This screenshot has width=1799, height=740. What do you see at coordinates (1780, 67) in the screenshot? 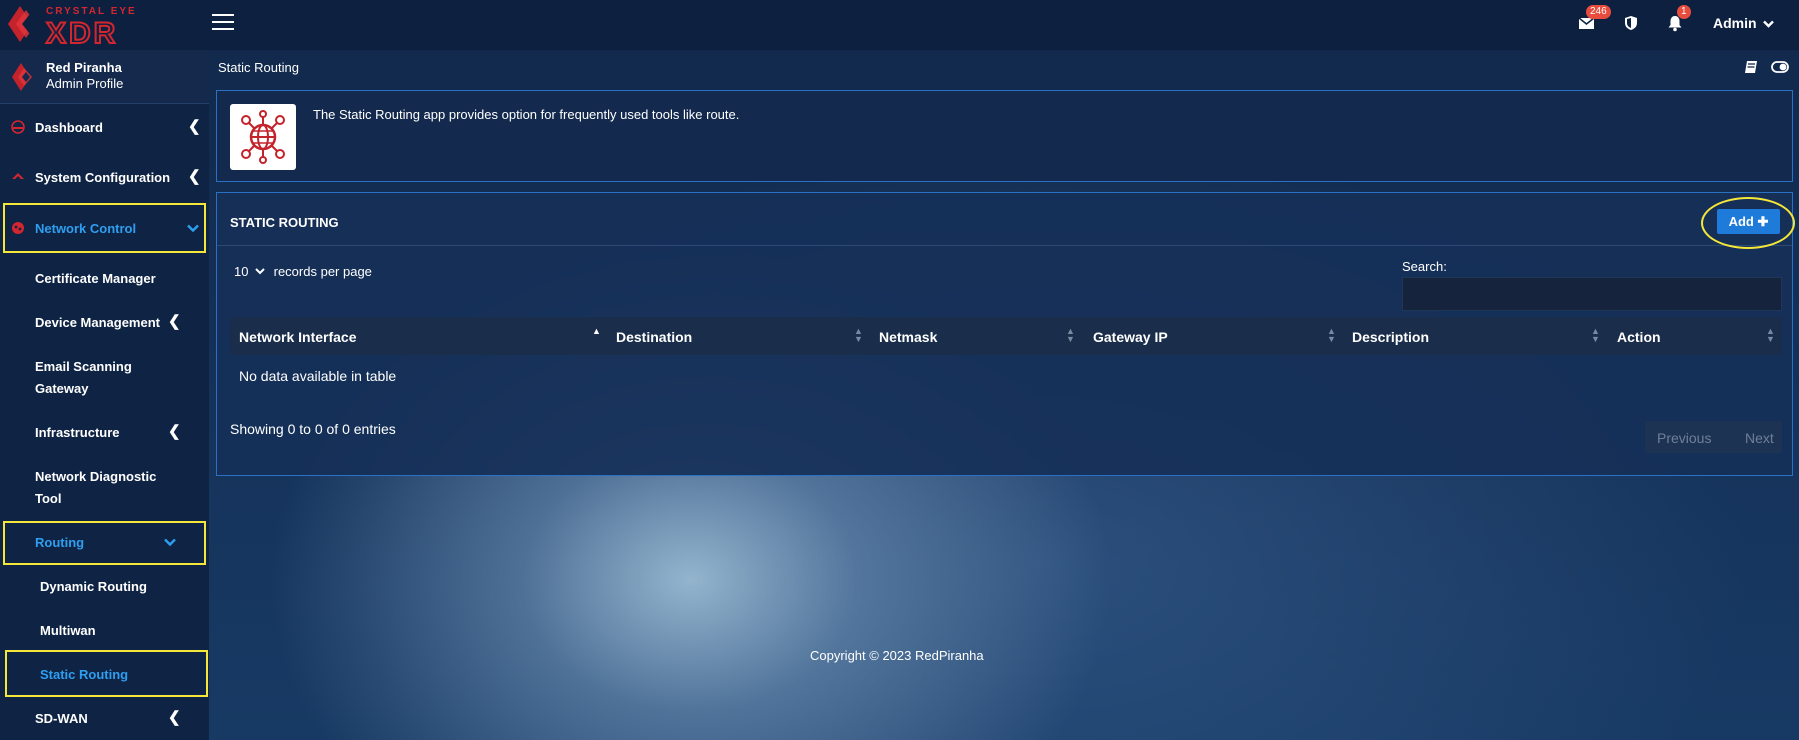
I see `toggle-switch-icon` at bounding box center [1780, 67].